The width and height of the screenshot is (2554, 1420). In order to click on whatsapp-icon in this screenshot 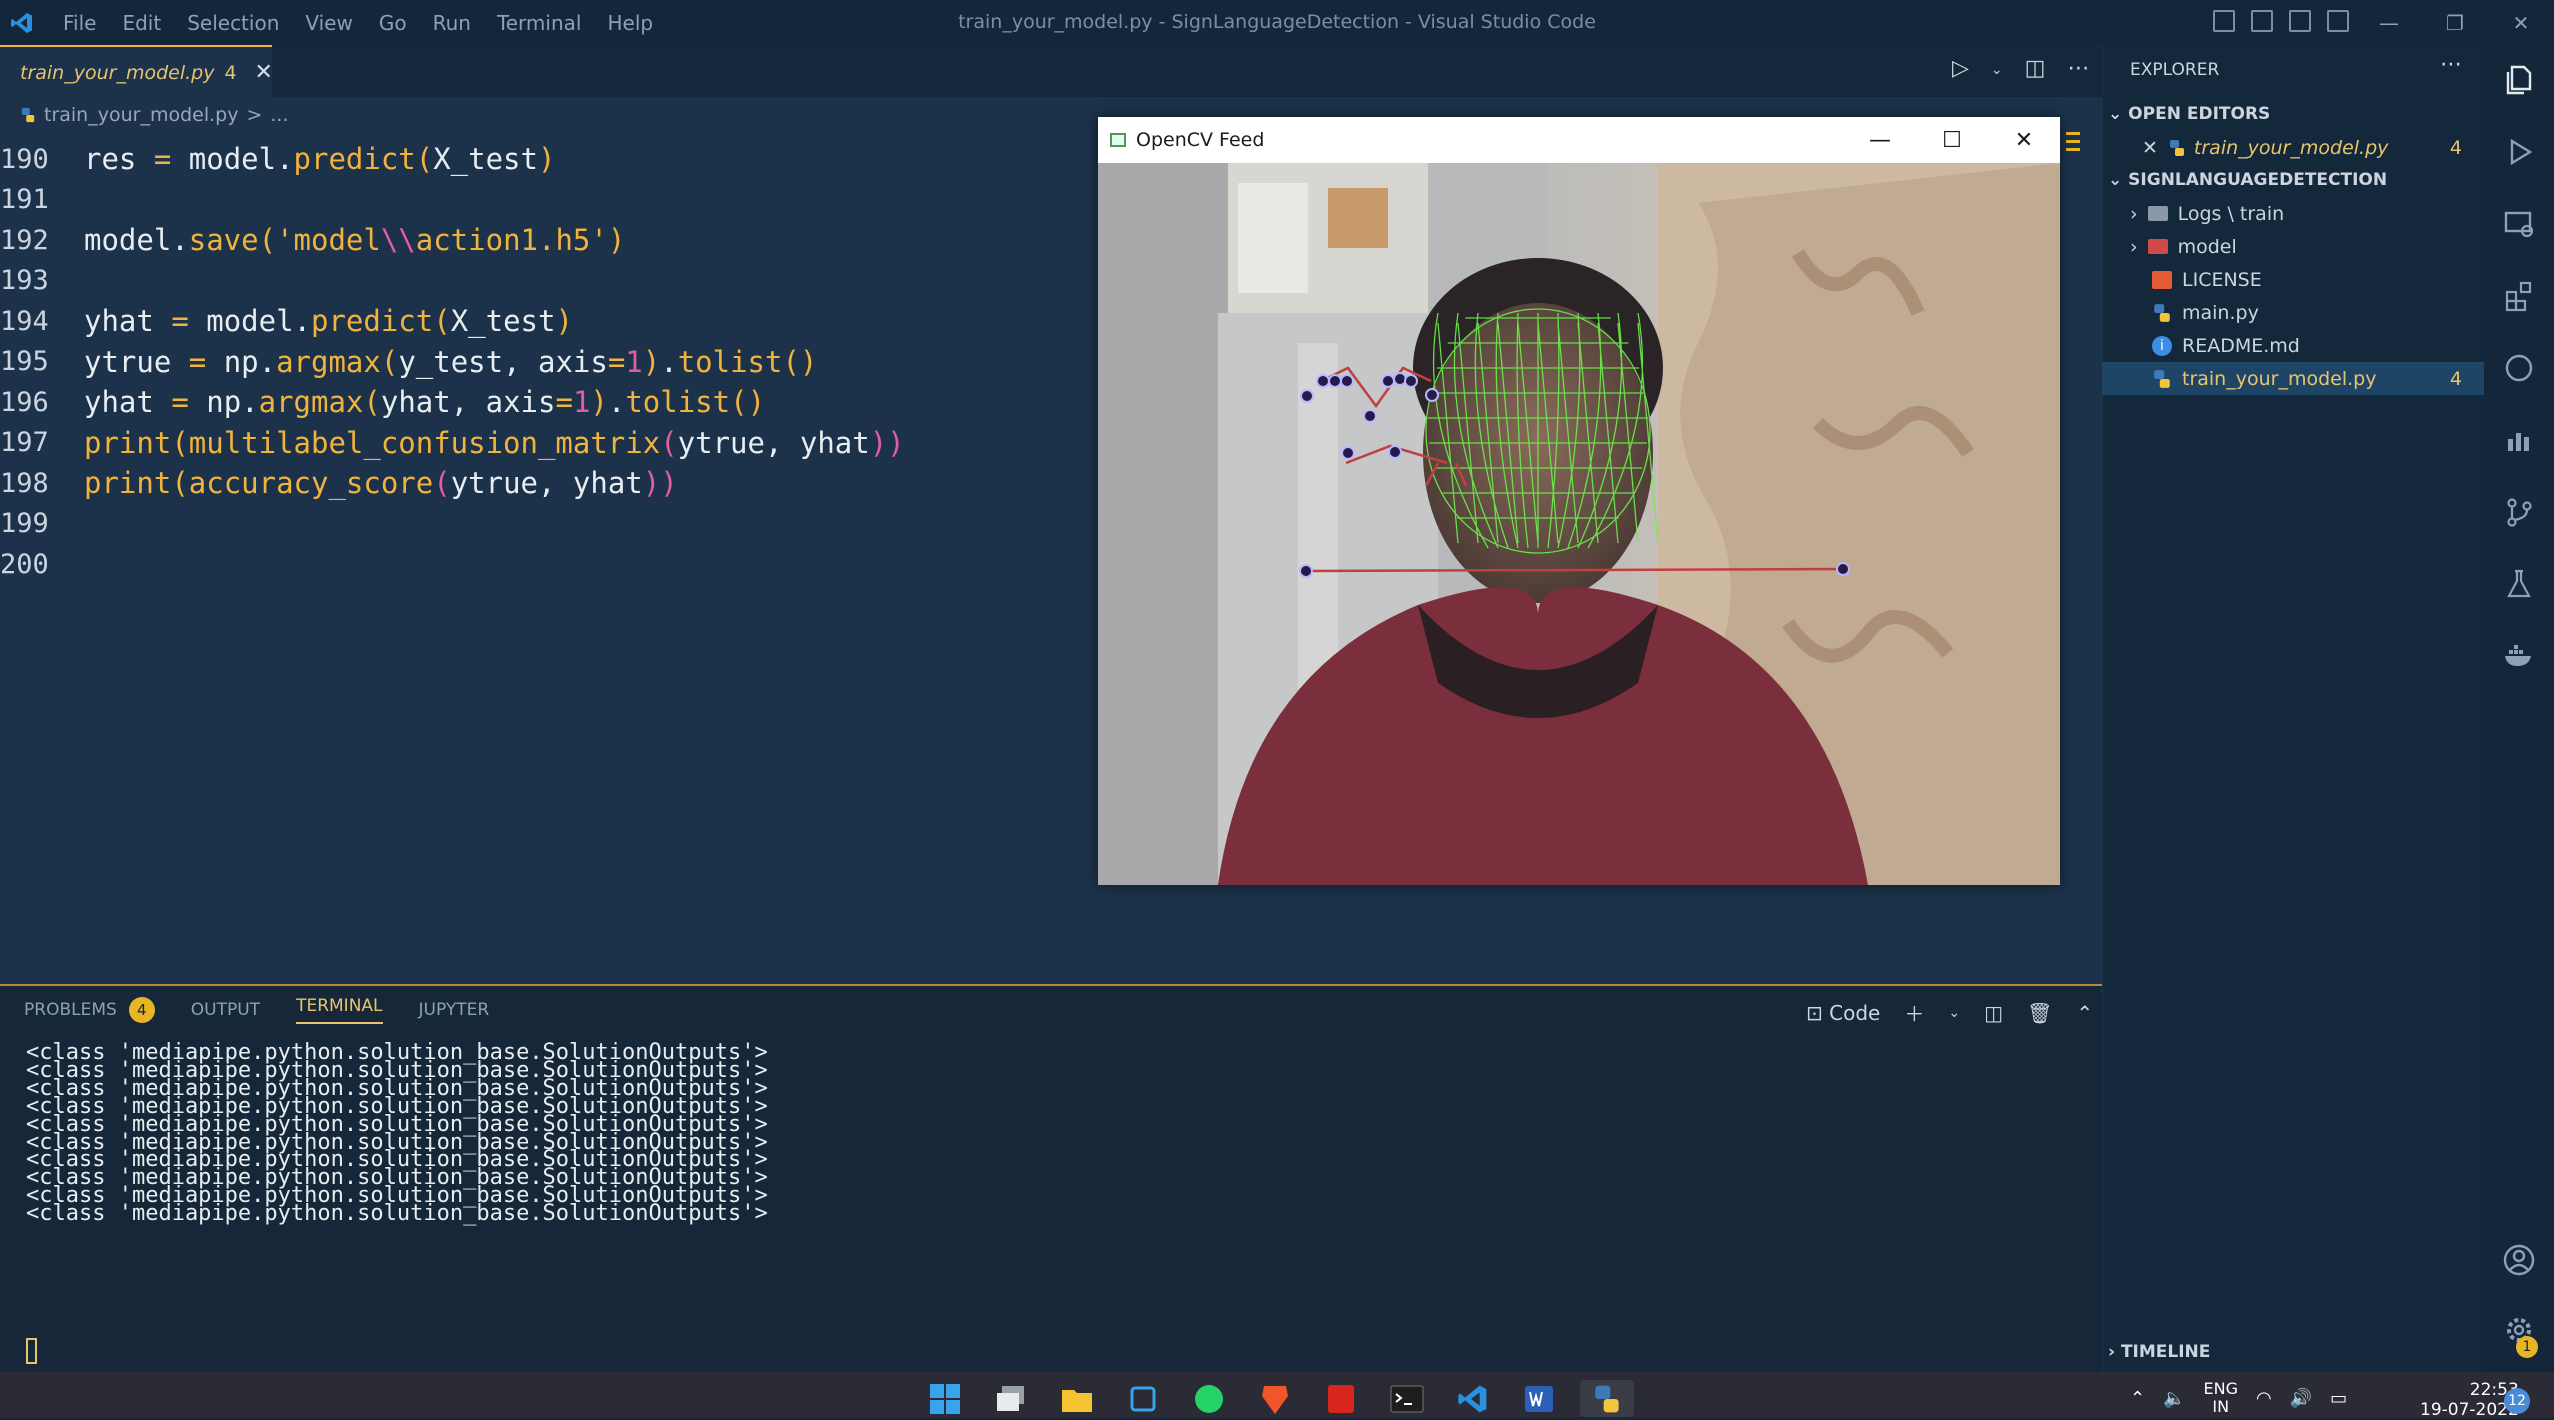, I will do `click(1209, 1398)`.